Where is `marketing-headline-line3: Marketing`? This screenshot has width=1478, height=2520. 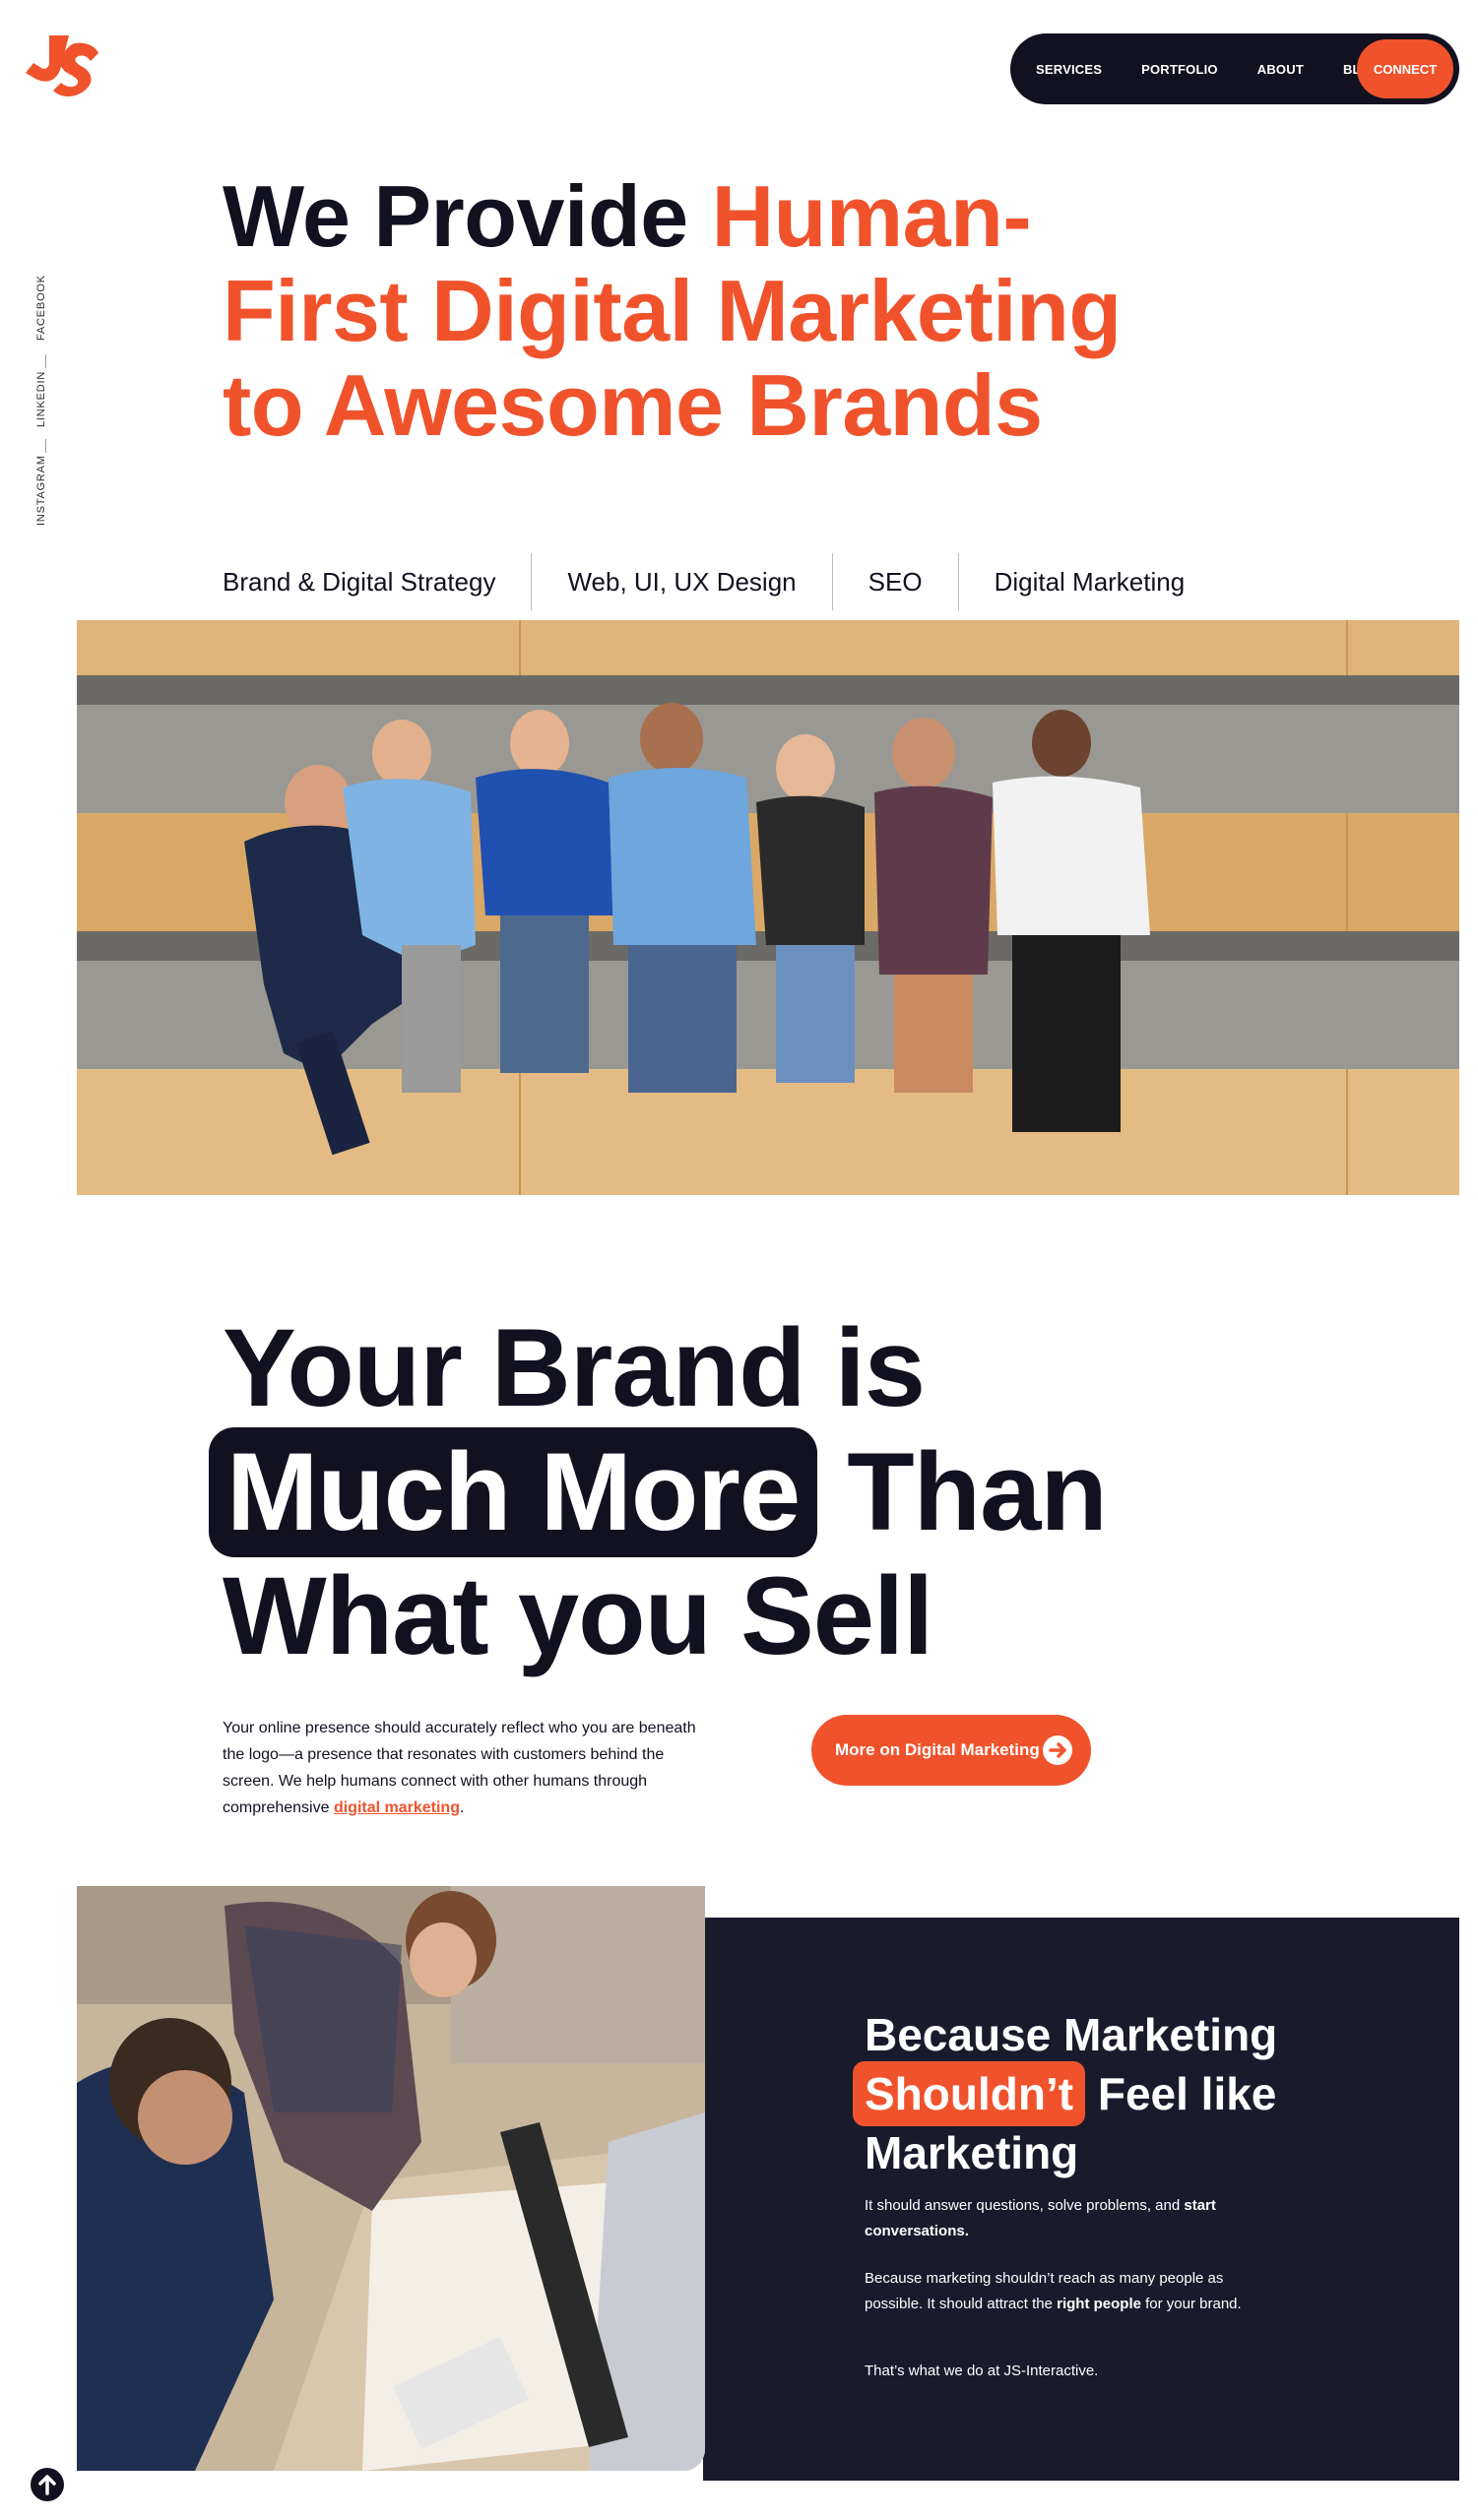 marketing-headline-line3: Marketing is located at coordinates (972, 2152).